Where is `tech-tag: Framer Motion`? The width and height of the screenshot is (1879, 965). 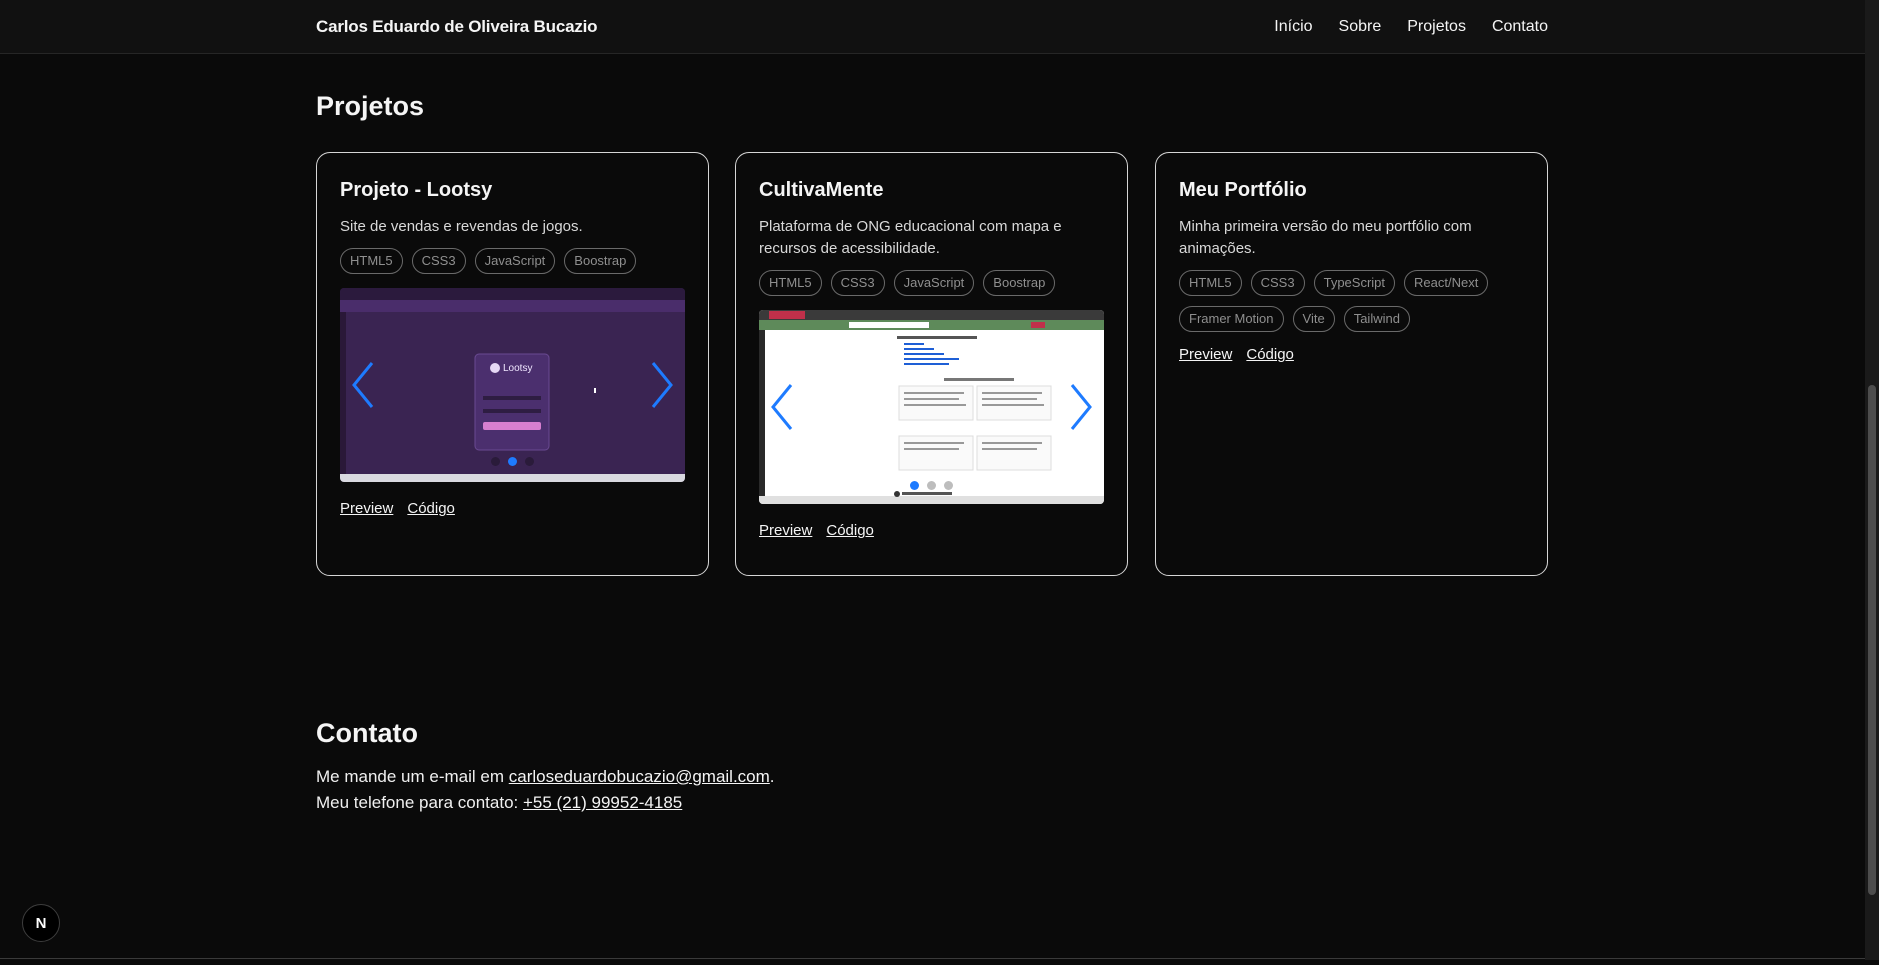
tech-tag: Framer Motion is located at coordinates (1231, 319).